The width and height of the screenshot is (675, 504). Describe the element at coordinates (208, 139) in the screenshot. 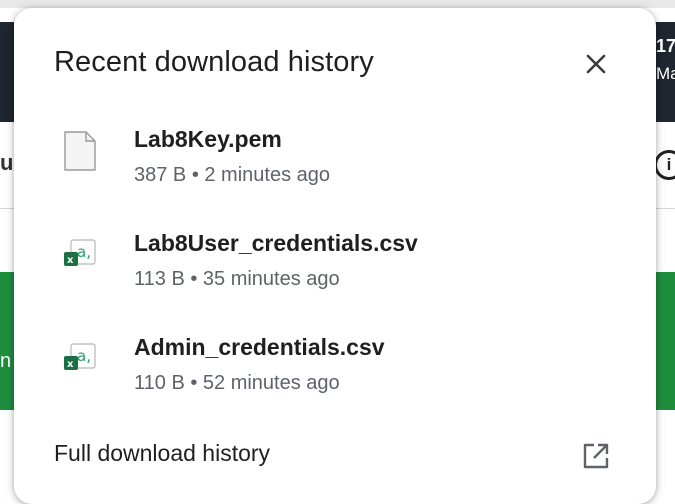

I see `download-file-name: Lab8Key.pem` at that location.